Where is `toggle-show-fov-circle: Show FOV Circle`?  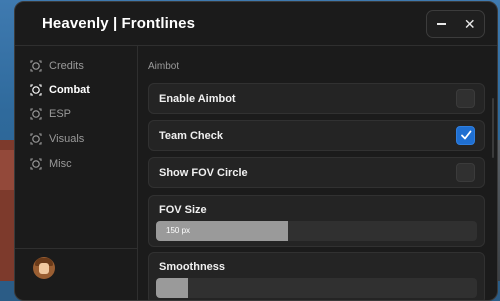 toggle-show-fov-circle: Show FOV Circle is located at coordinates (316, 172).